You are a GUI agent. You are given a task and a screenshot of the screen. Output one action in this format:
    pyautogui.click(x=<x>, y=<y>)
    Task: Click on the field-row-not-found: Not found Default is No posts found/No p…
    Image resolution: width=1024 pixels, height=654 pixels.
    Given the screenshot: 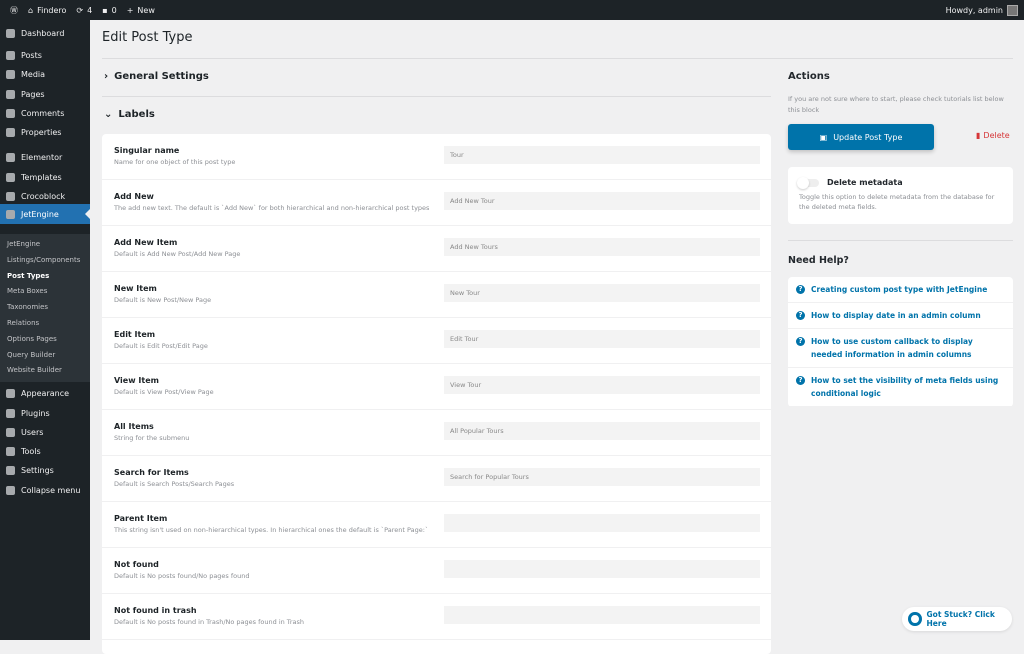 What is the action you would take?
    pyautogui.click(x=436, y=571)
    